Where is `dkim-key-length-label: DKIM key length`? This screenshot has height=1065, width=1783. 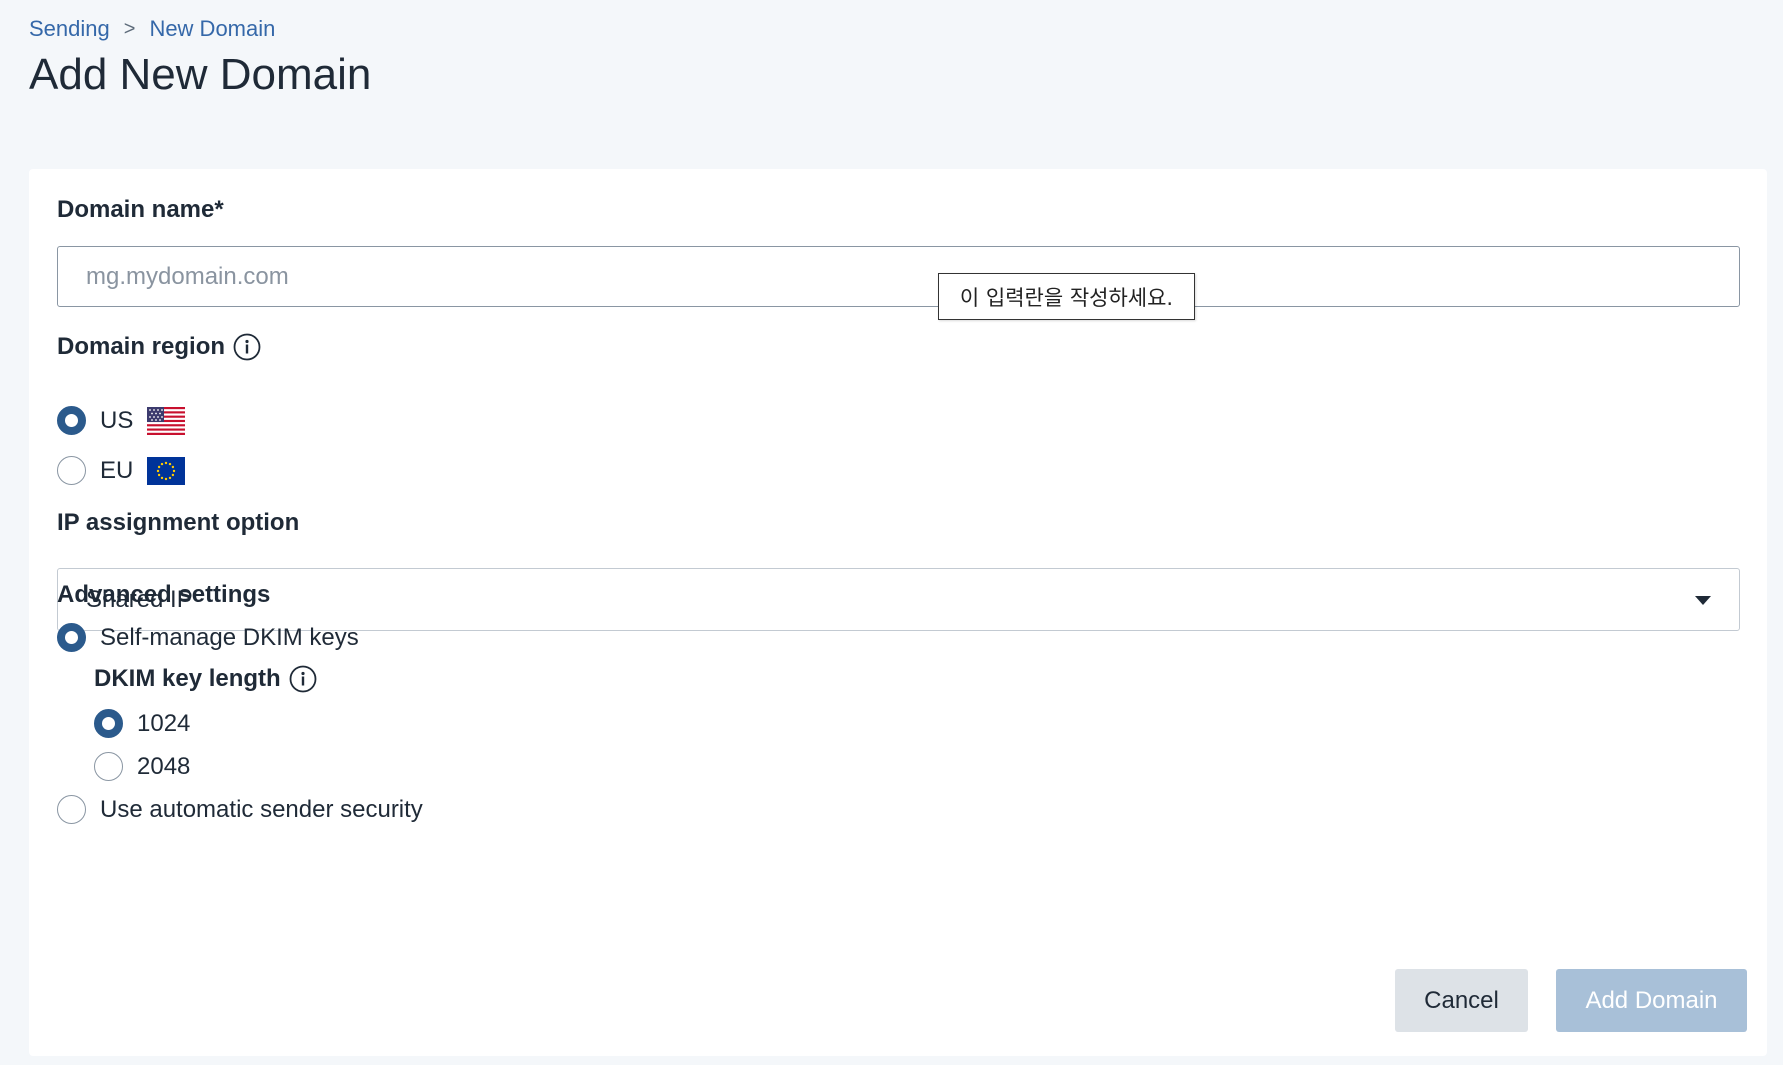 dkim-key-length-label: DKIM key length is located at coordinates (205, 679).